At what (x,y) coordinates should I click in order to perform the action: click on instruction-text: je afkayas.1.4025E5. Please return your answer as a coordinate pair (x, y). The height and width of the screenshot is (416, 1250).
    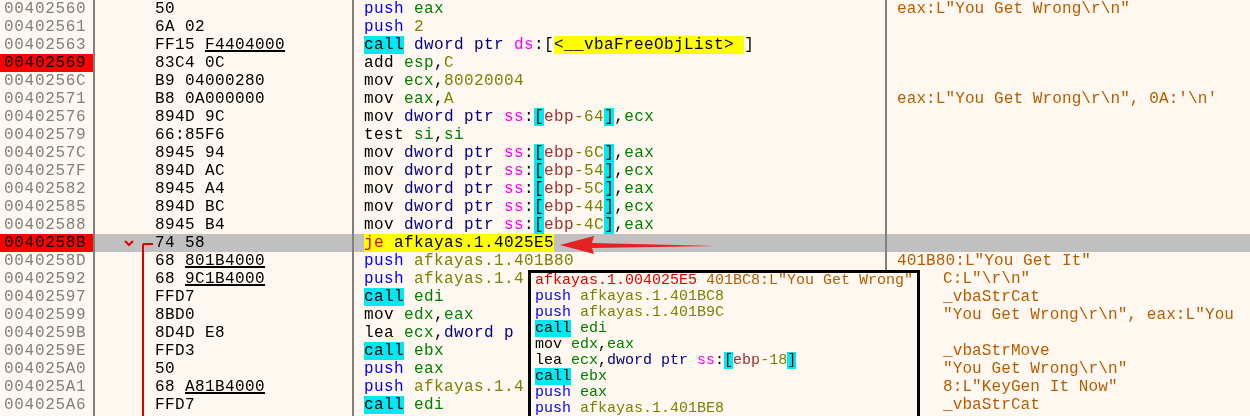
    Looking at the image, I should click on (459, 243).